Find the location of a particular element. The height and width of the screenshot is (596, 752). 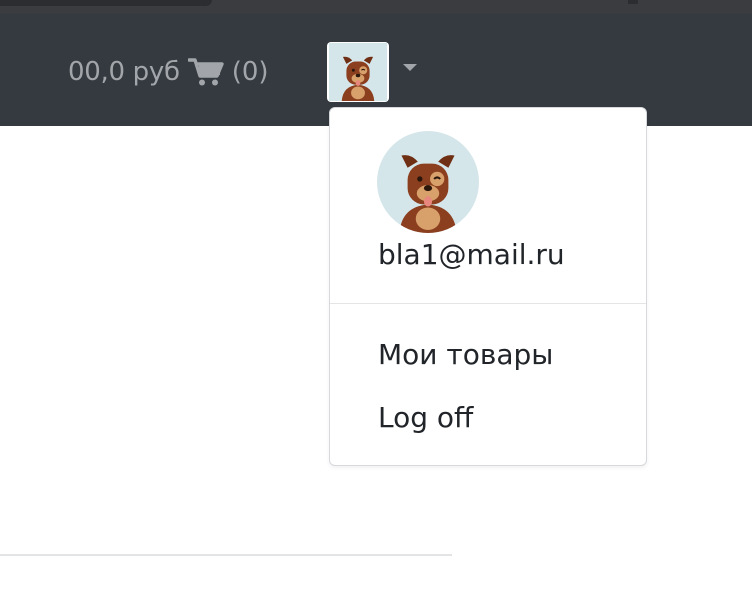

shopping-cart-icon is located at coordinates (205, 72).